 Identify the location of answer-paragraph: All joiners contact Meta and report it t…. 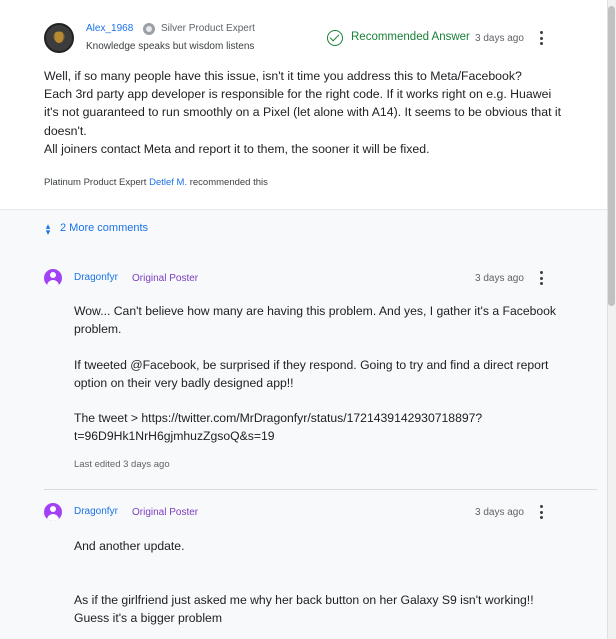
(237, 148).